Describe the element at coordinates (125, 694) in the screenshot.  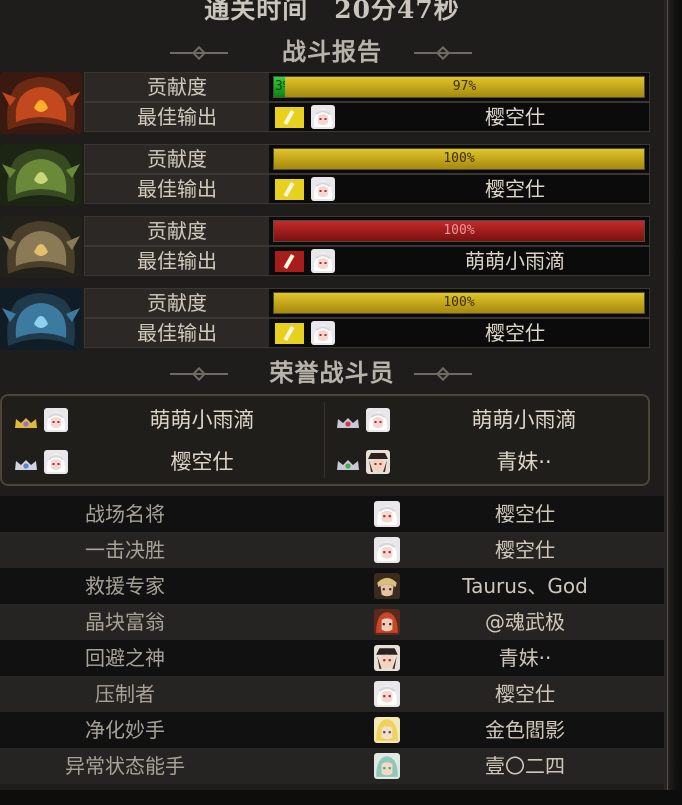
I see `award-title: 压制者` at that location.